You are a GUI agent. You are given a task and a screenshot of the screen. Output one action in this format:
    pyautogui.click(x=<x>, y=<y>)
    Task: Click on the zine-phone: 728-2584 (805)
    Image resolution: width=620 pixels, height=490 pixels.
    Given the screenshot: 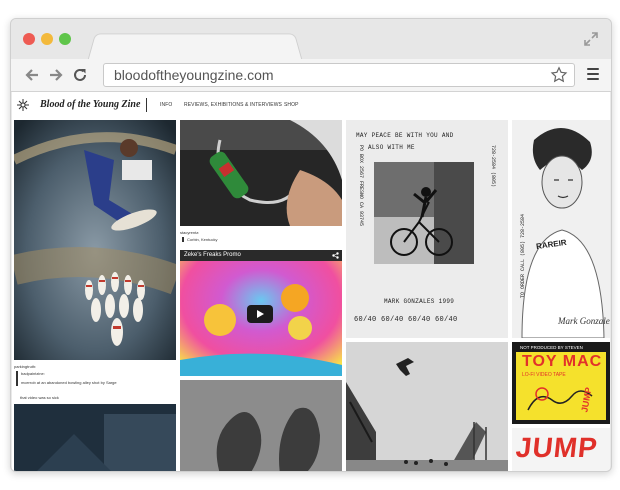 What is the action you would take?
    pyautogui.click(x=493, y=166)
    